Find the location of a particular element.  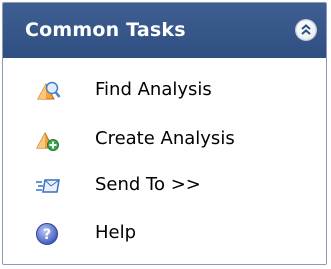

task-label: Find Analysis is located at coordinates (153, 89).